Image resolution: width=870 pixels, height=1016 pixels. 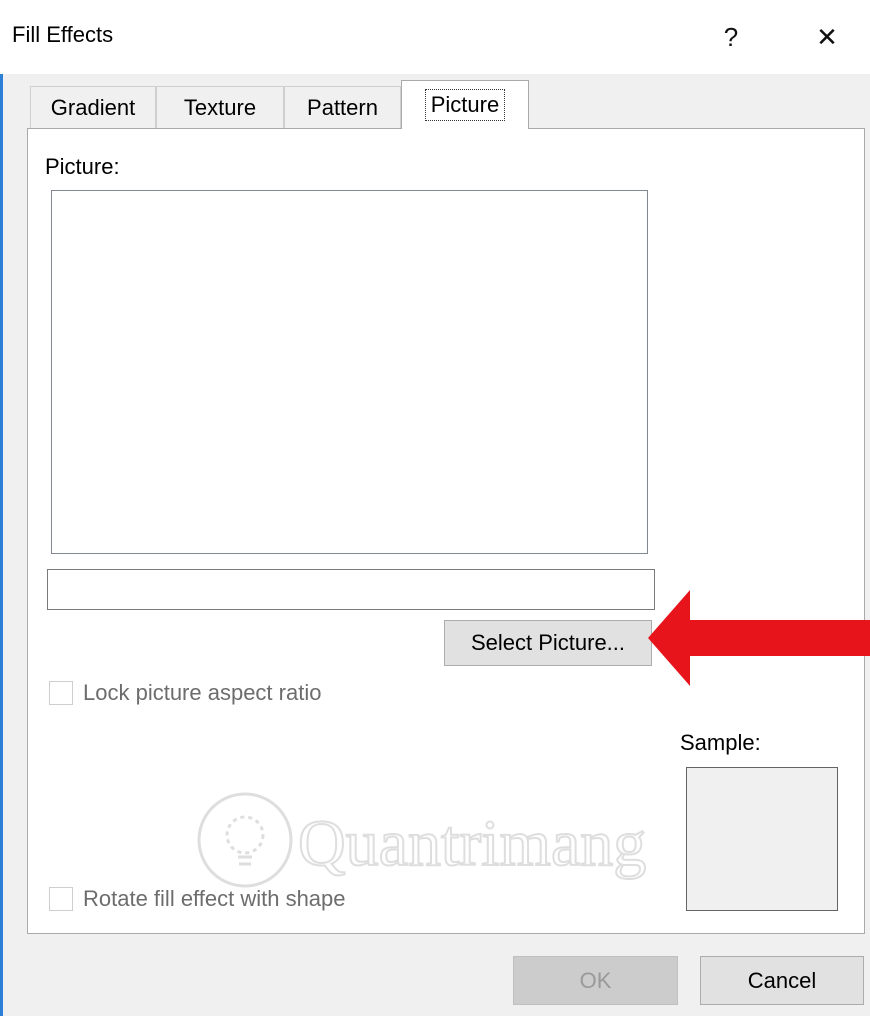 I want to click on close-button: ✕, so click(x=827, y=37).